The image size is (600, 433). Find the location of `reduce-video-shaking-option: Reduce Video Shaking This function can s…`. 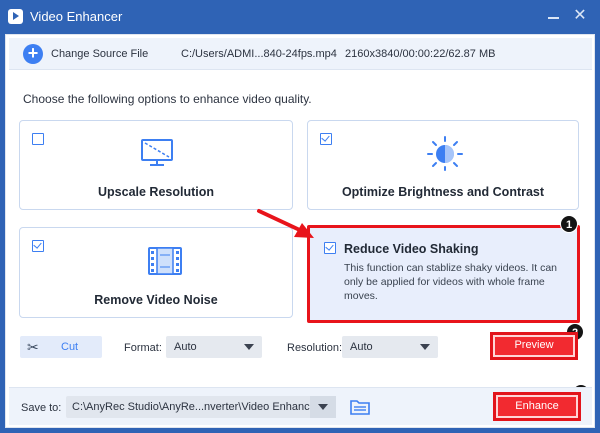

reduce-video-shaking-option: Reduce Video Shaking This function can s… is located at coordinates (443, 274).